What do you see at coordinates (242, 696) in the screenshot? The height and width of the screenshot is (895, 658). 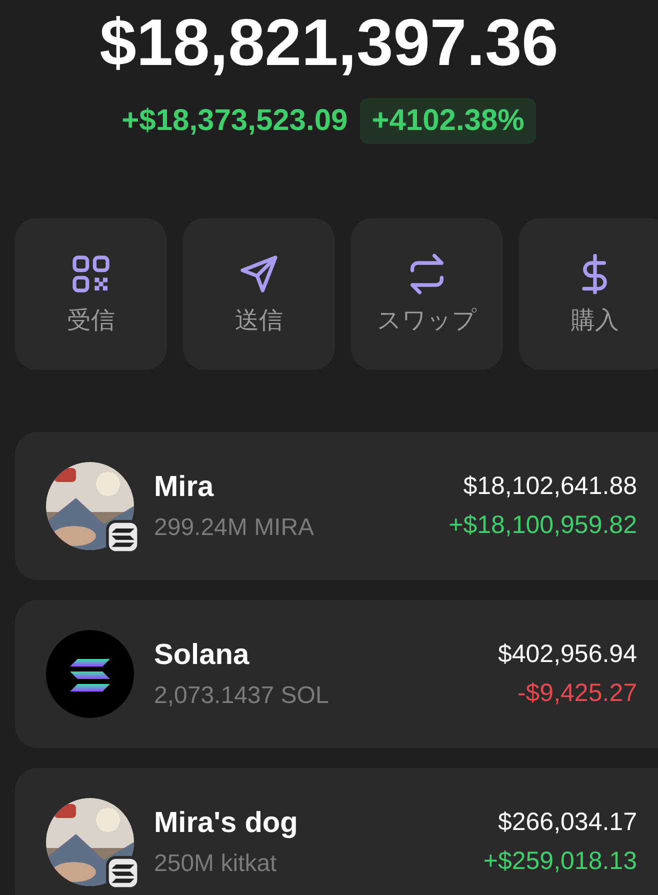 I see `token-amount: 2,073.1437 SOL` at bounding box center [242, 696].